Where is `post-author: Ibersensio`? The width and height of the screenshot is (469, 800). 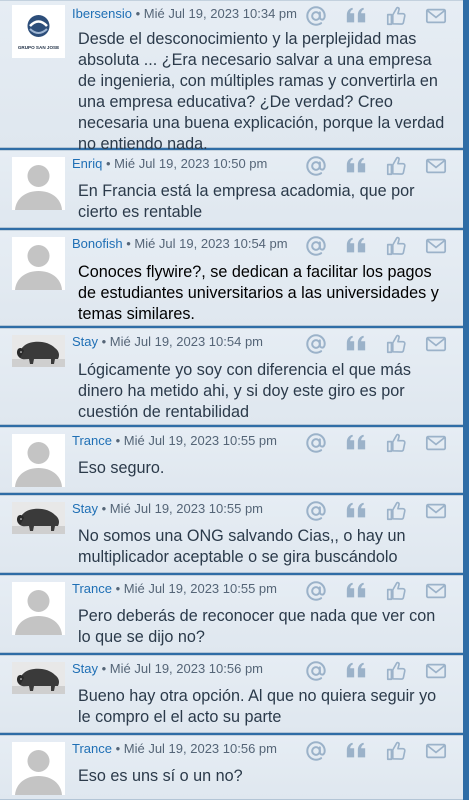
post-author: Ibersensio is located at coordinates (102, 13).